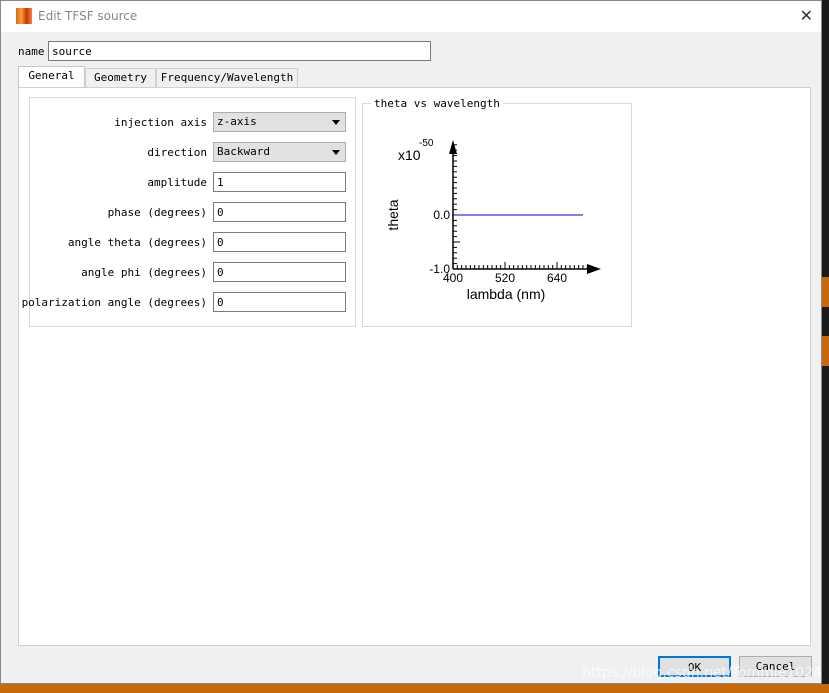 Image resolution: width=829 pixels, height=693 pixels. I want to click on window-title: Edit TFSF source, so click(88, 16).